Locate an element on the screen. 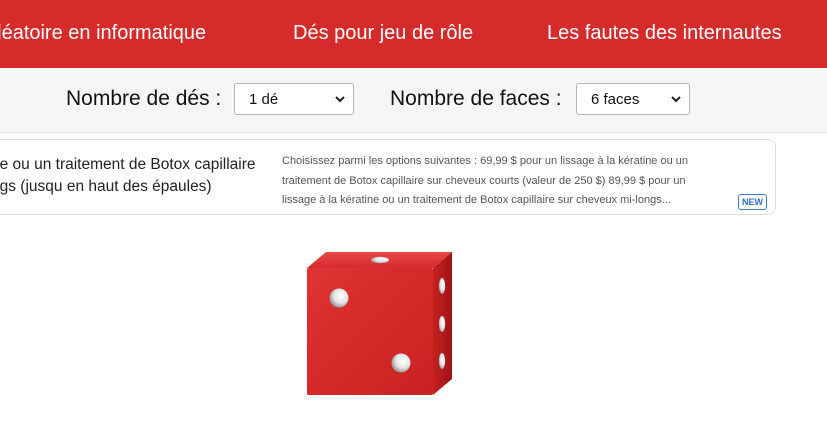 Image resolution: width=827 pixels, height=425 pixels. ad-title-line: ne ou un traitement de Botox capillaire is located at coordinates (128, 164).